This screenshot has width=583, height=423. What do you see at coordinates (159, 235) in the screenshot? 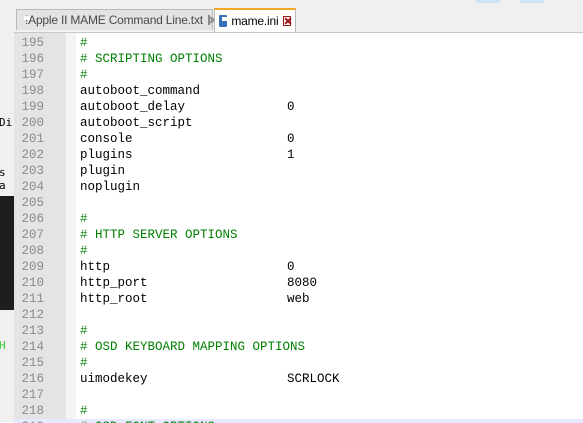
I see `comment-text: # HTTP SERVER OPTIONS` at bounding box center [159, 235].